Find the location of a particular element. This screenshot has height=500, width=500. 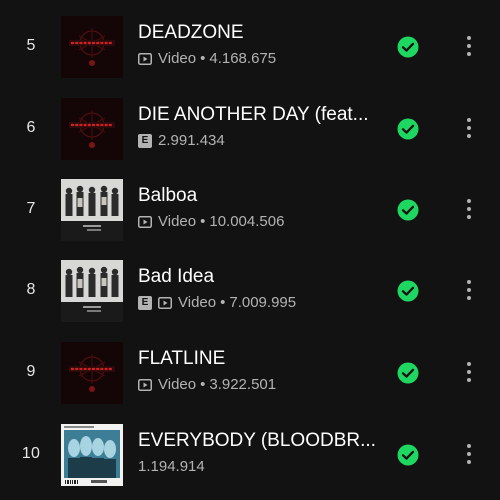

track-title: FLATLINE is located at coordinates (258, 359).